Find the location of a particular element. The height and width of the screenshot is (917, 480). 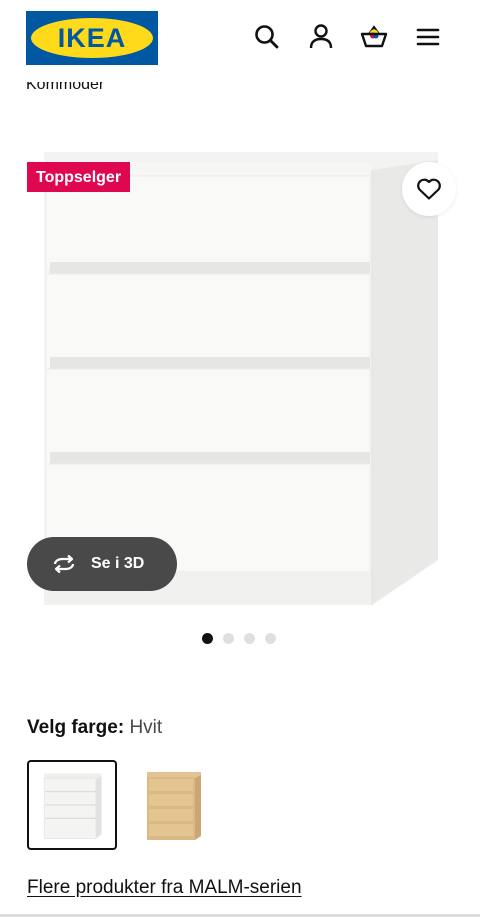

breadcrumb: Kommoder is located at coordinates (65, 90).